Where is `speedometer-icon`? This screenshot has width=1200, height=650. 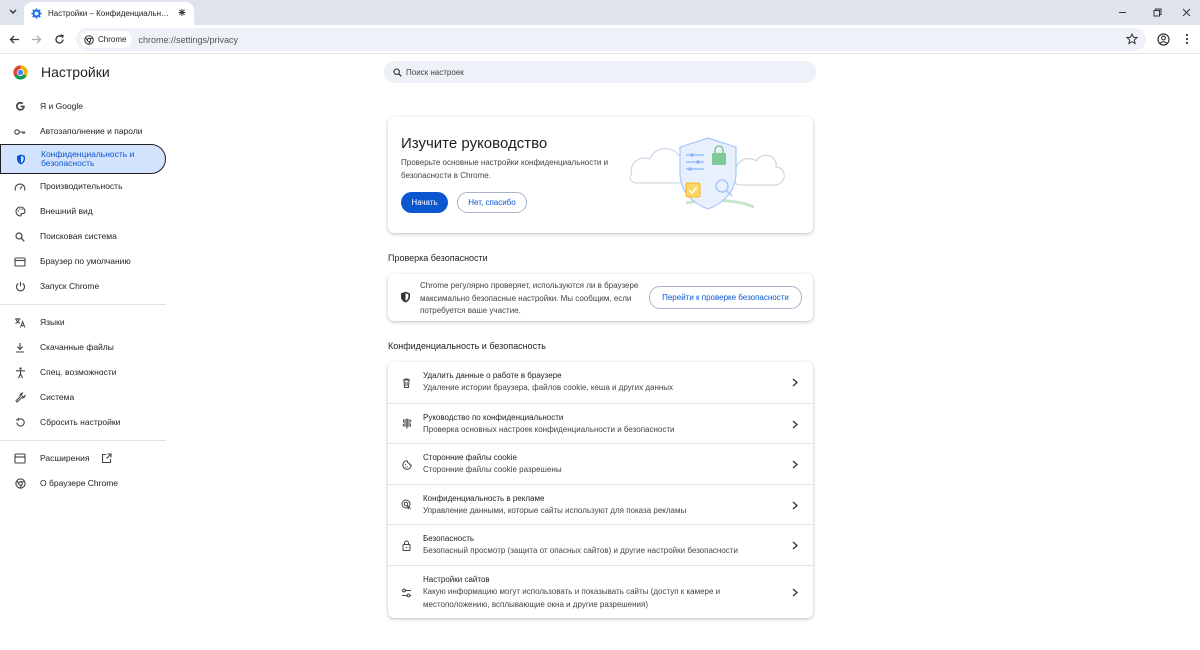 speedometer-icon is located at coordinates (20, 187).